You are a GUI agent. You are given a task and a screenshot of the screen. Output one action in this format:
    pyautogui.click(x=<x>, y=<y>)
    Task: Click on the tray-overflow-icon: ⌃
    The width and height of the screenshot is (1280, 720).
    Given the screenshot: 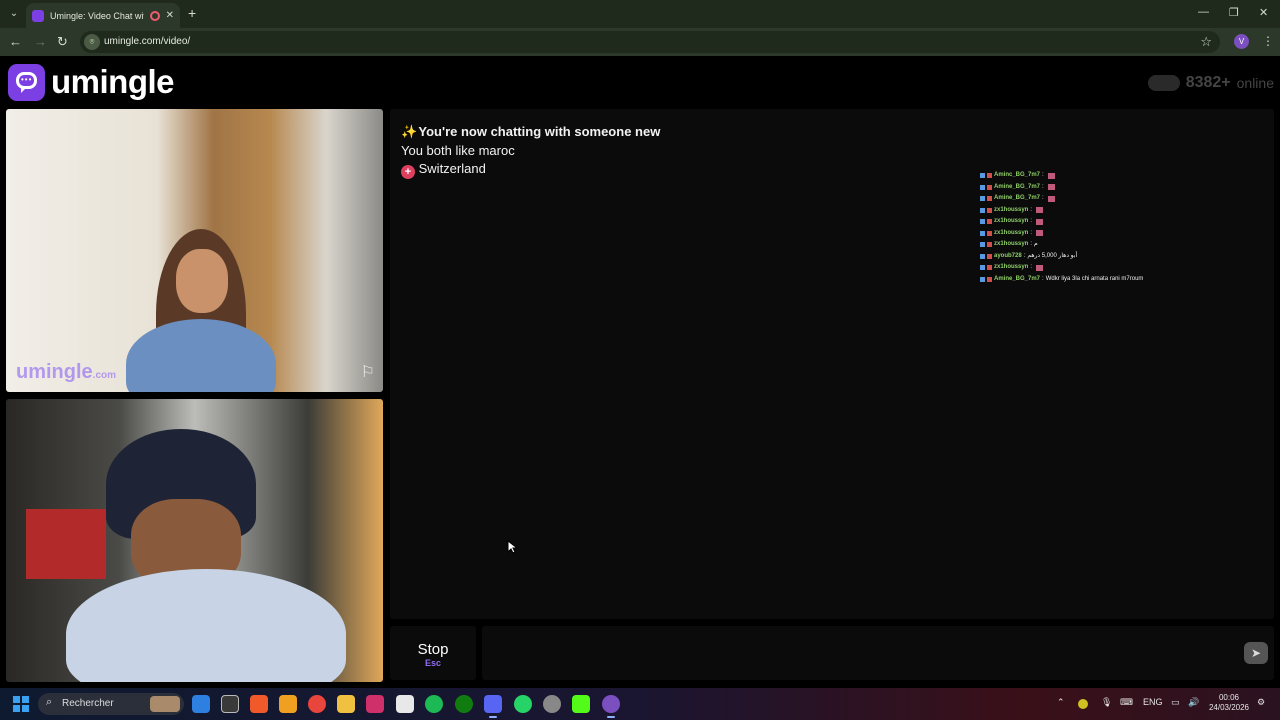 What is the action you would take?
    pyautogui.click(x=1061, y=702)
    